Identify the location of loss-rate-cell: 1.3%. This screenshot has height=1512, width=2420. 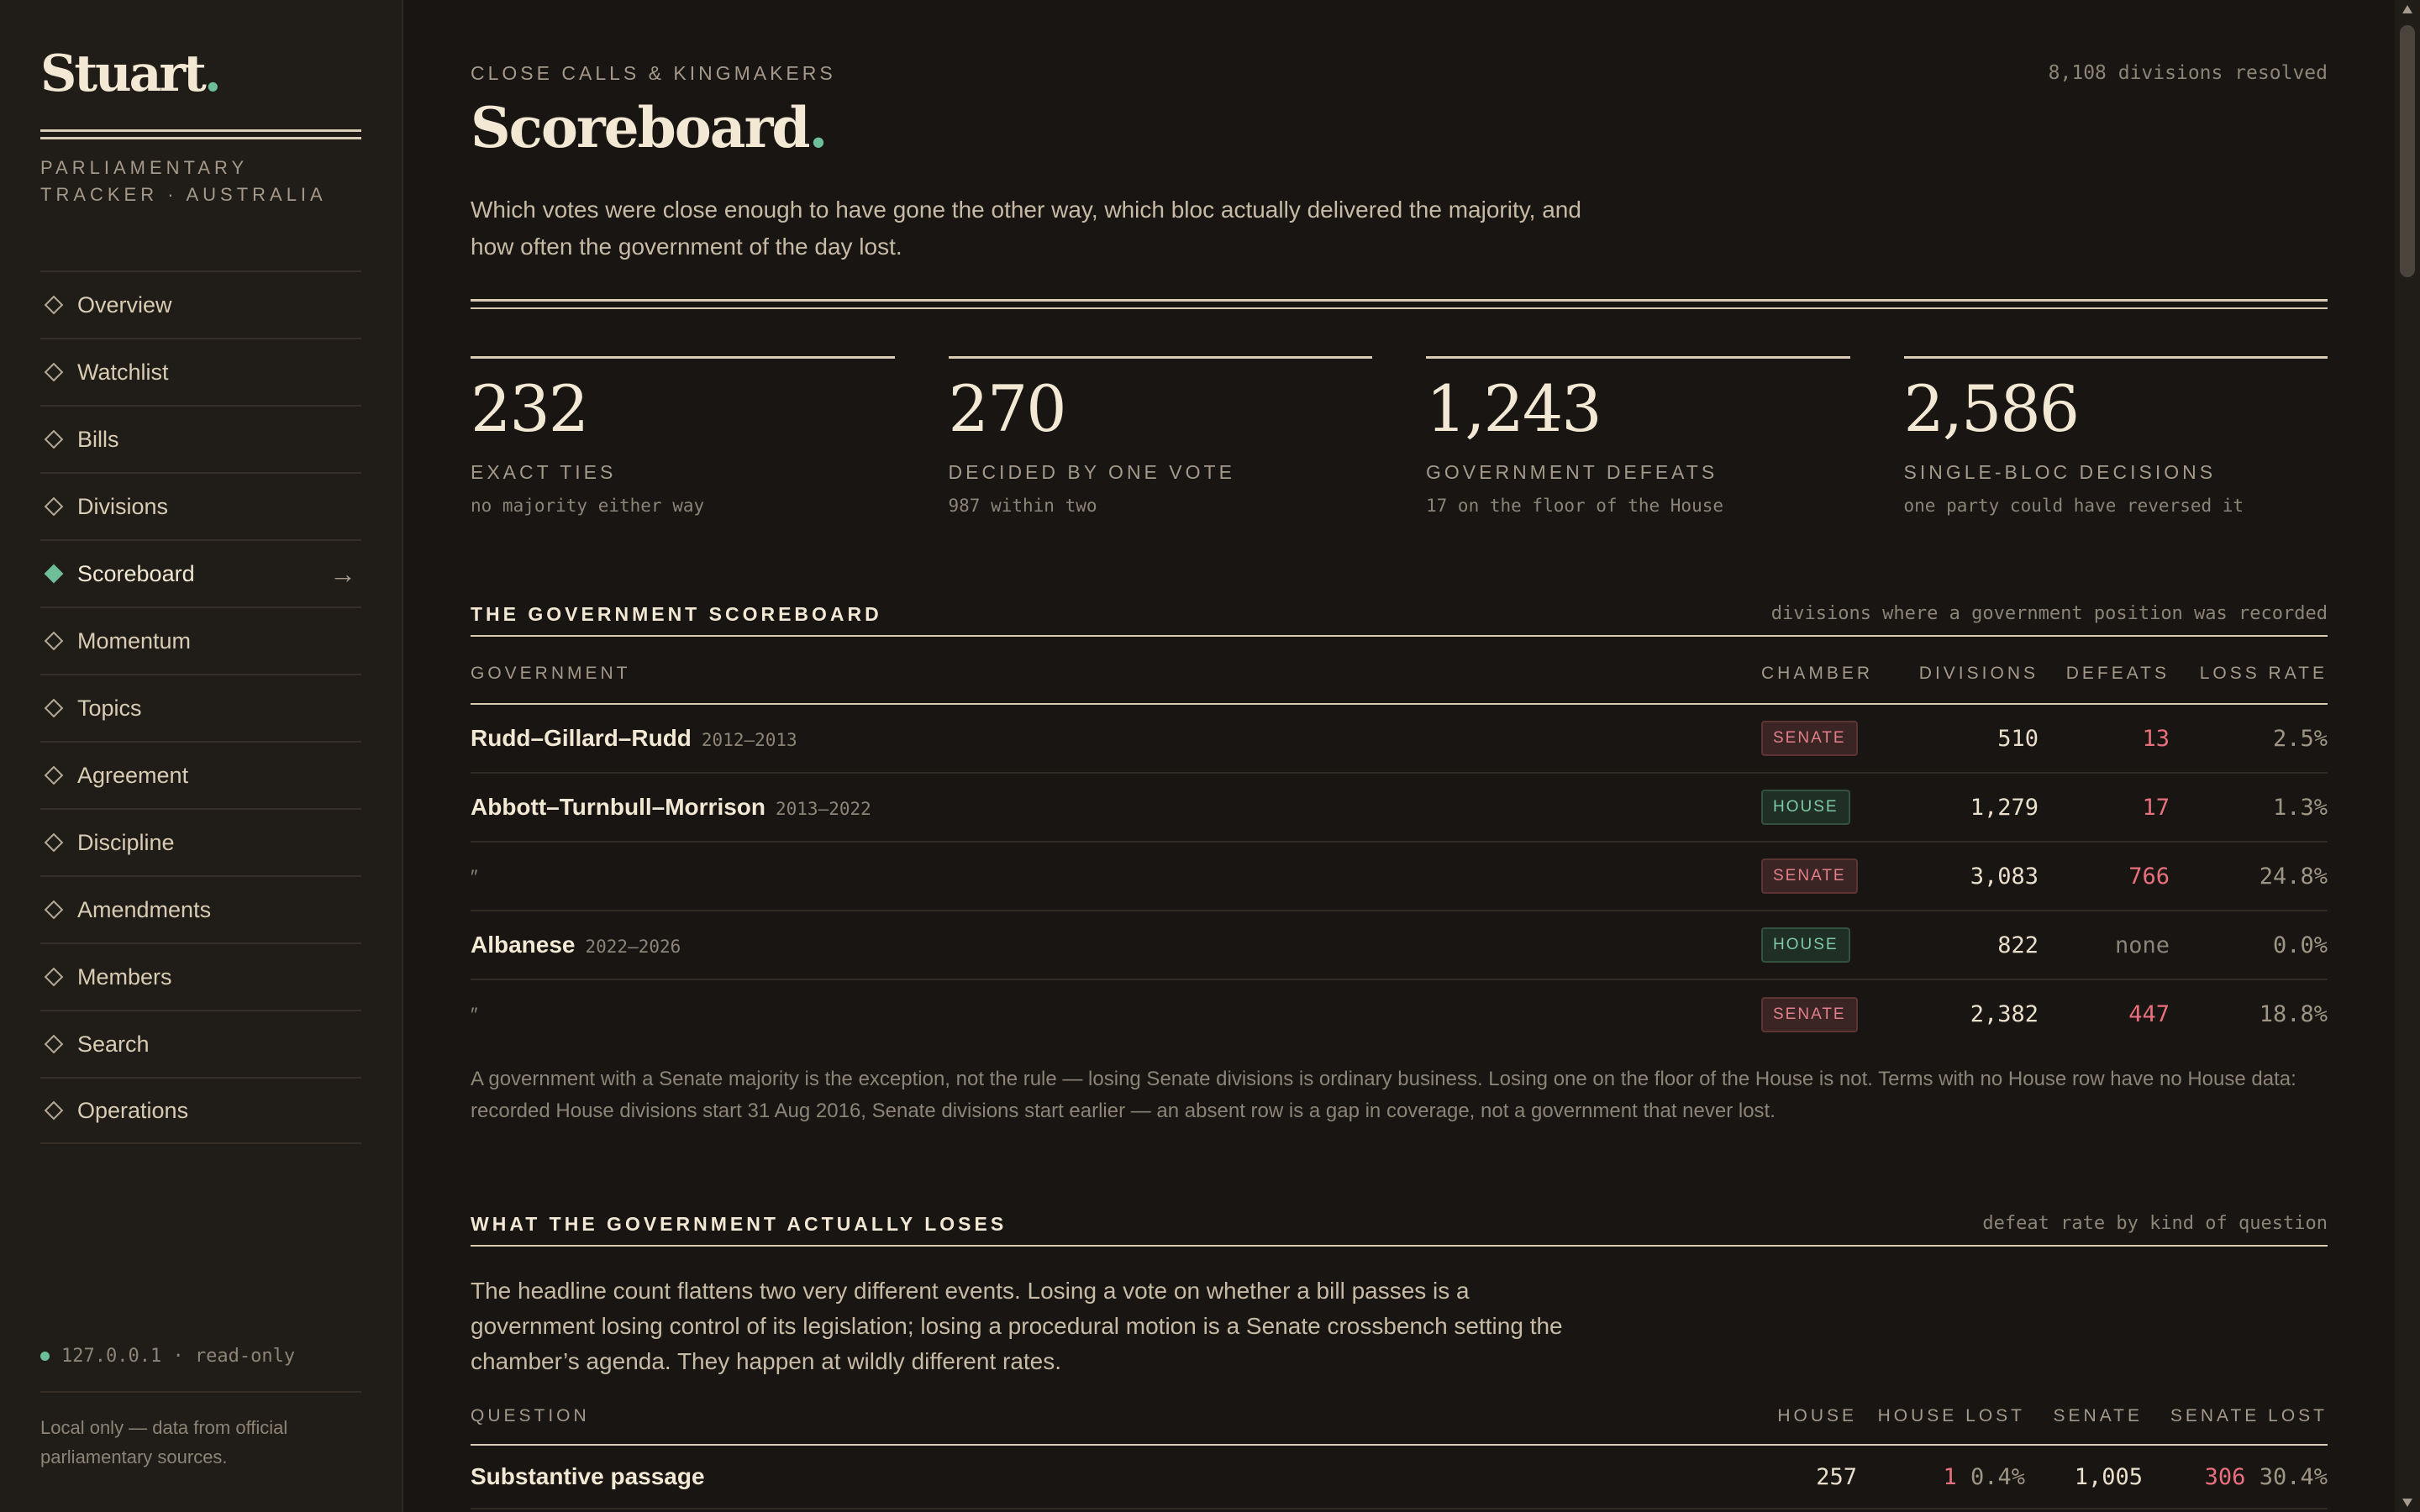
(2249, 808).